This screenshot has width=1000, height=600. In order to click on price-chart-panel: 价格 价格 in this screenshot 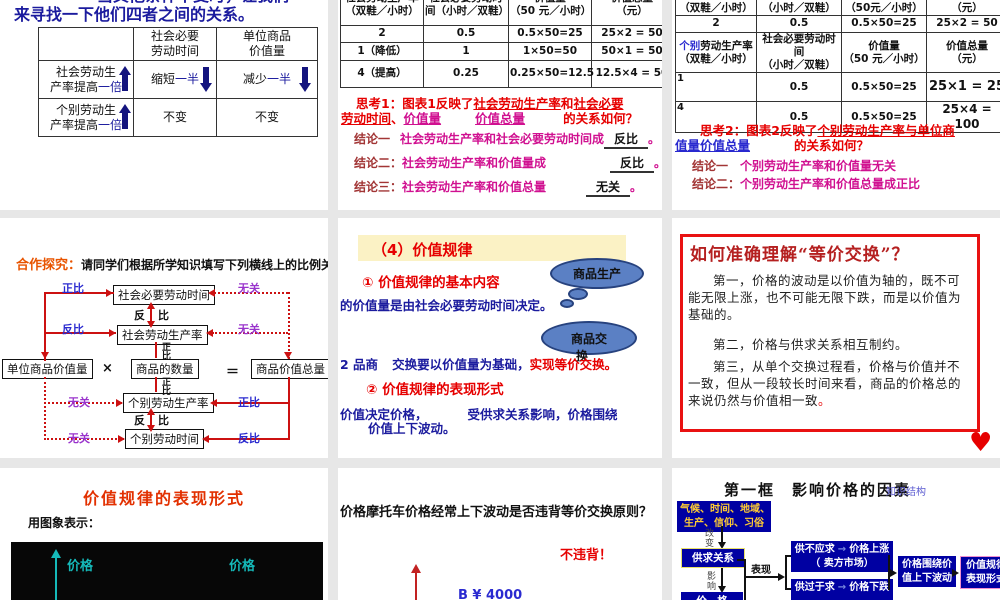, I will do `click(167, 571)`.